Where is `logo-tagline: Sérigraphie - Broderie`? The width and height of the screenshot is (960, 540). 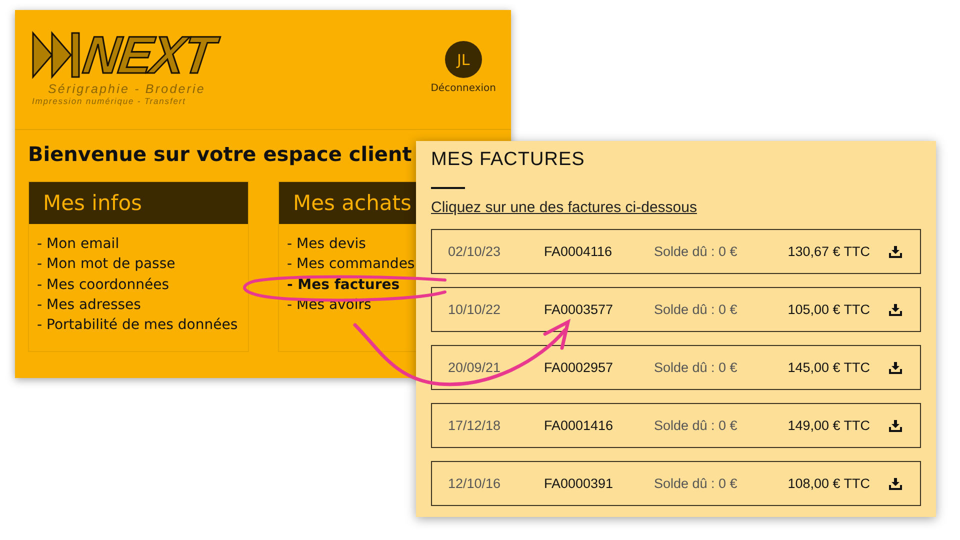 logo-tagline: Sérigraphie - Broderie is located at coordinates (127, 89).